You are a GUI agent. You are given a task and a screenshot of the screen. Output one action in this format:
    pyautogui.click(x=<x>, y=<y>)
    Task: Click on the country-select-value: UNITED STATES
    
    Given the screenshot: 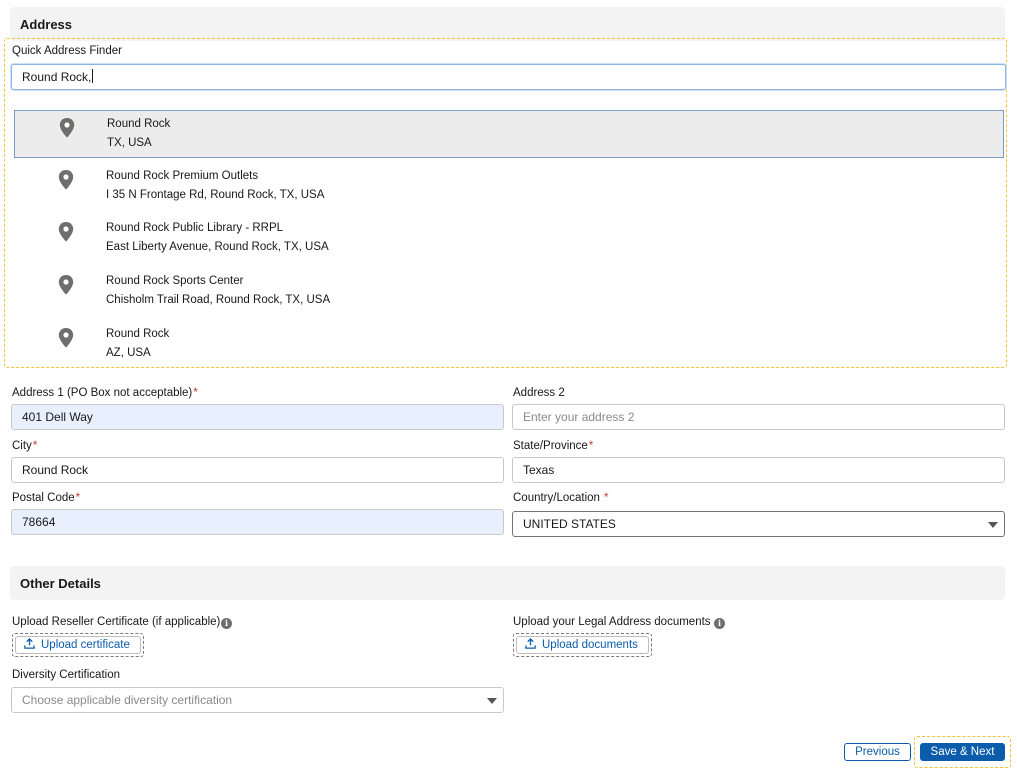 What is the action you would take?
    pyautogui.click(x=569, y=524)
    